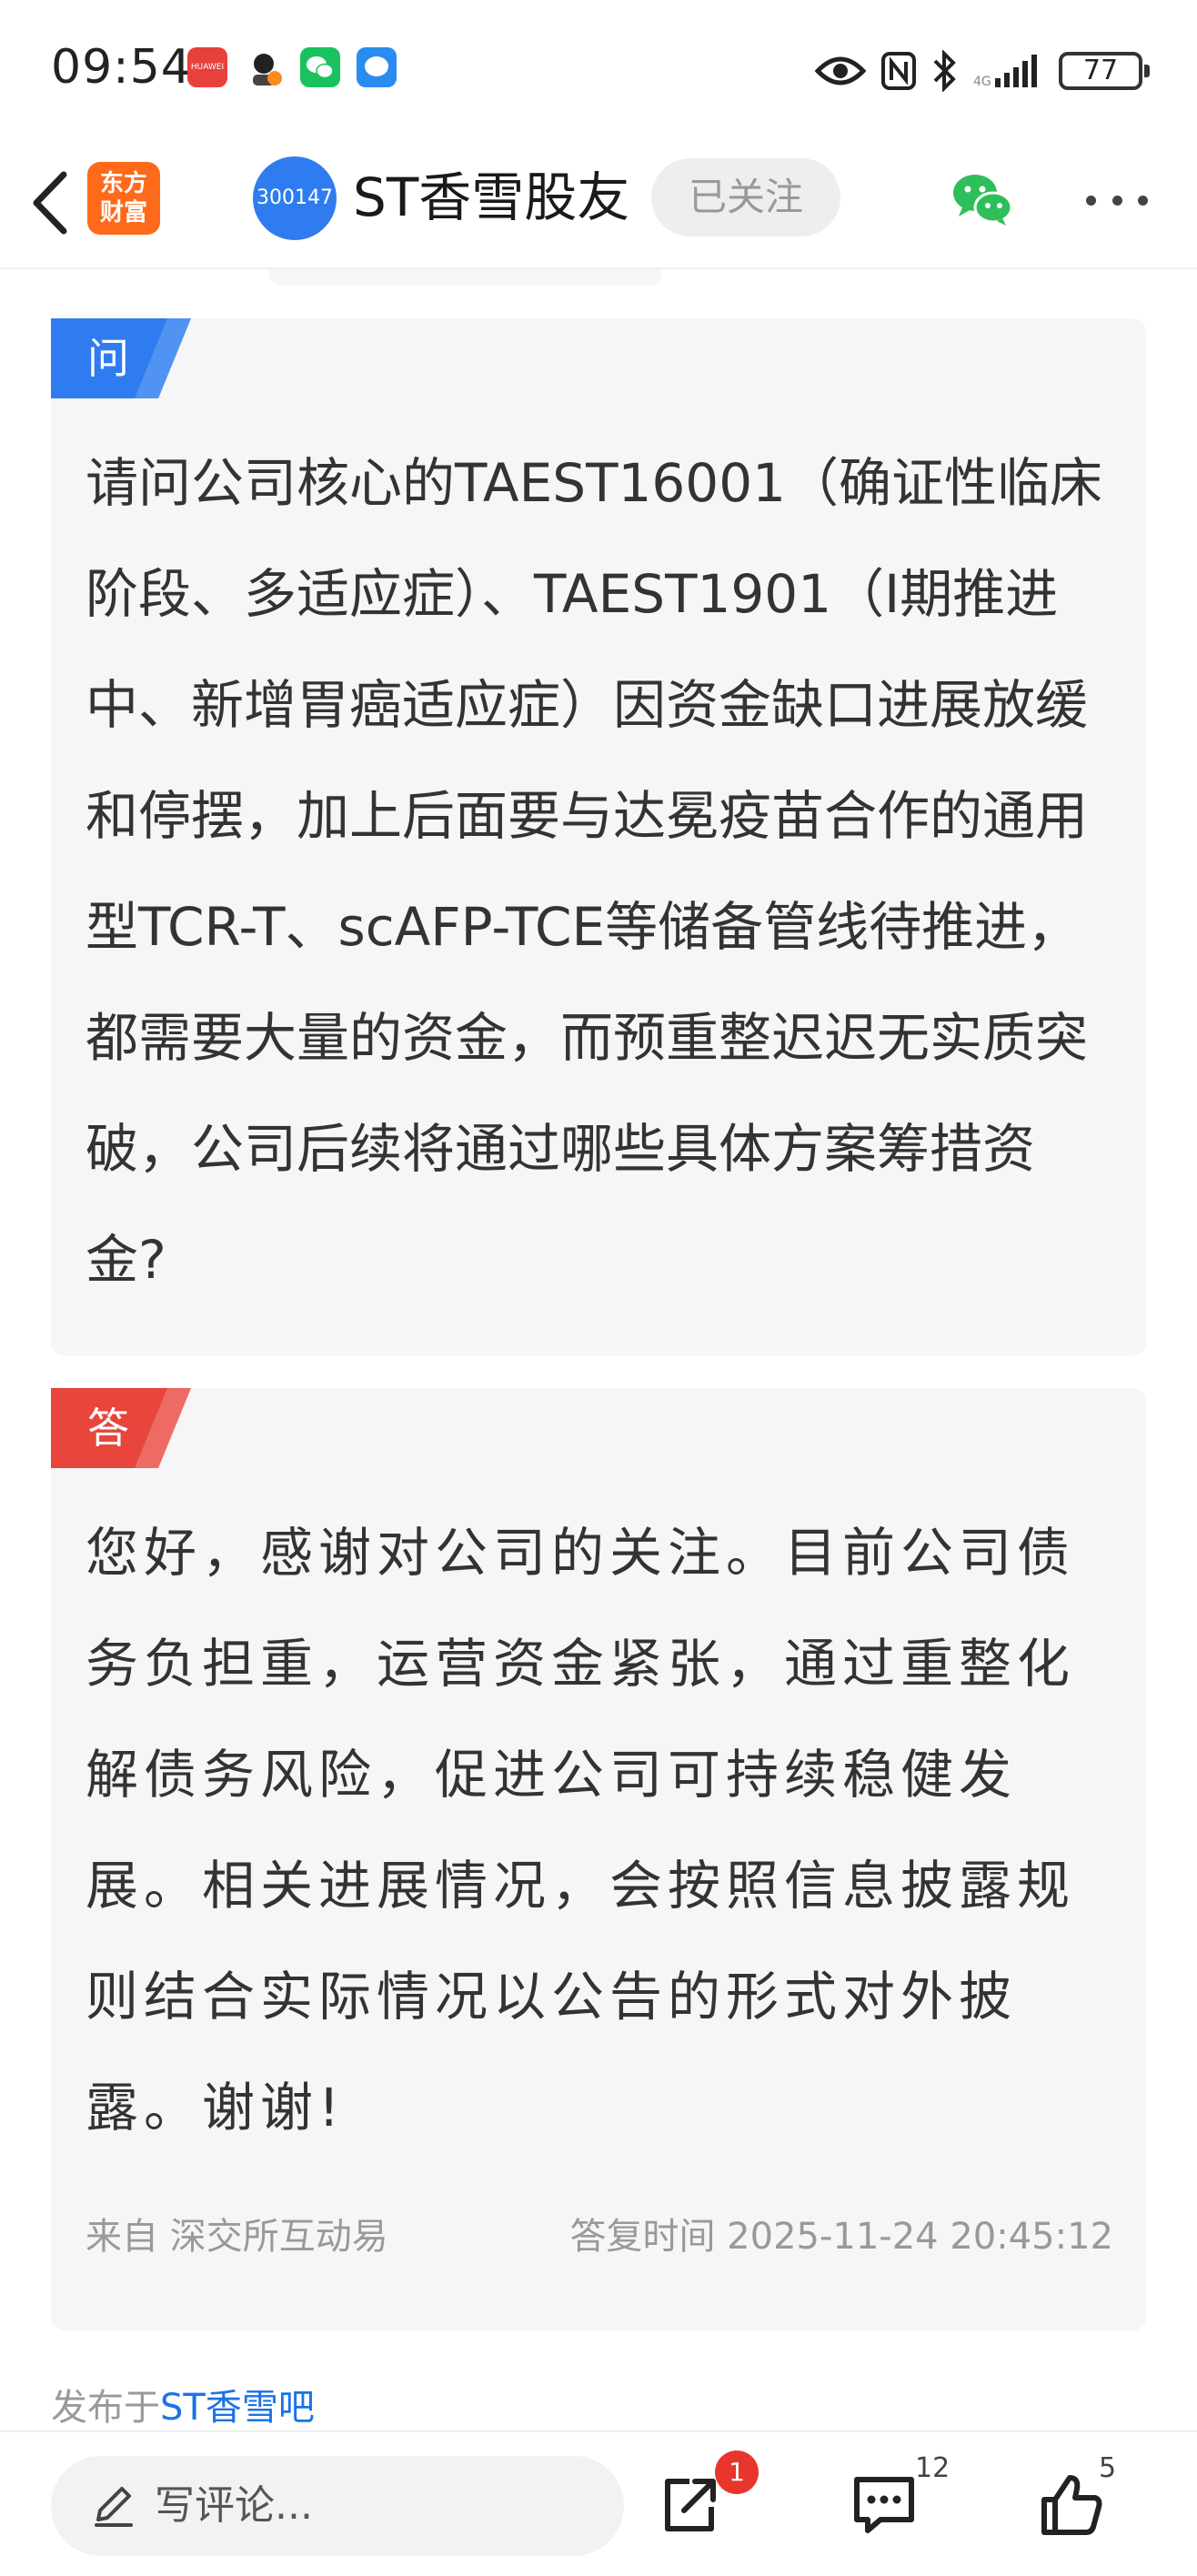 This screenshot has width=1197, height=2576. Describe the element at coordinates (737, 2472) in the screenshot. I see `share-count-badge: 1` at that location.